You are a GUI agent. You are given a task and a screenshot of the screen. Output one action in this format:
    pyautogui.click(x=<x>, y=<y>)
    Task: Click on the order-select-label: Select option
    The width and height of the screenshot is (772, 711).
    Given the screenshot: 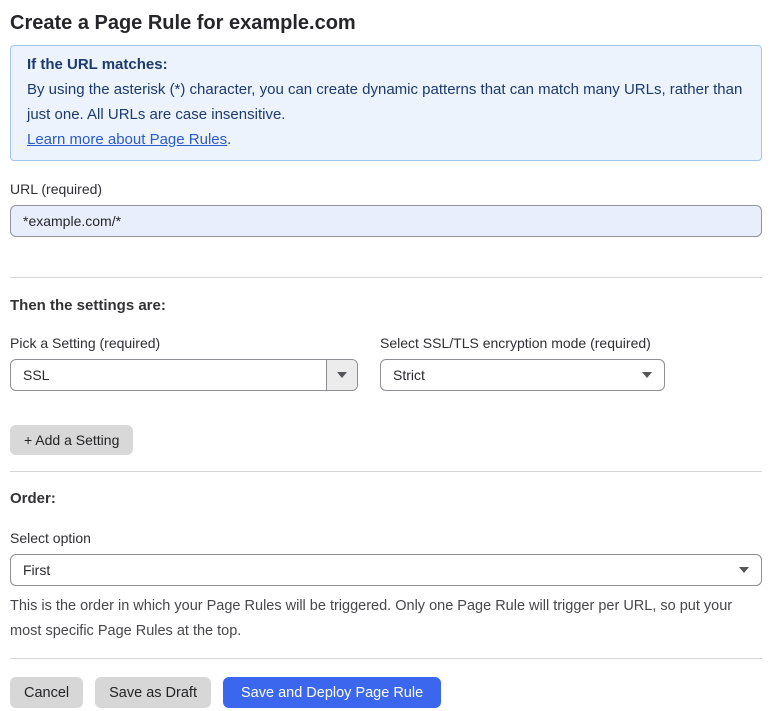 What is the action you would take?
    pyautogui.click(x=50, y=538)
    